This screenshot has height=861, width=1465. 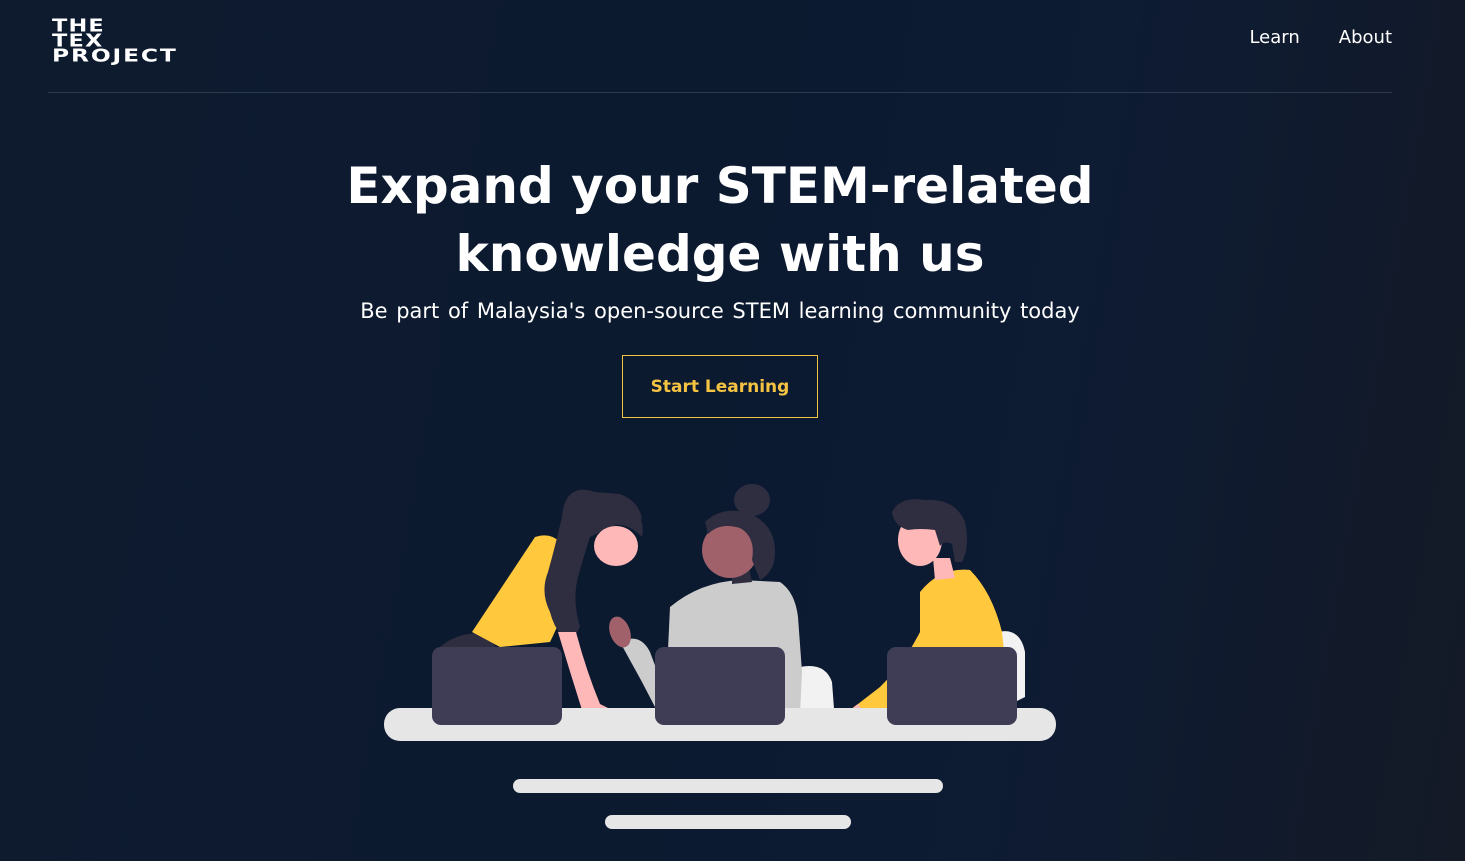 I want to click on hero-title-line-1: Expand your STEM-related, so click(x=720, y=186).